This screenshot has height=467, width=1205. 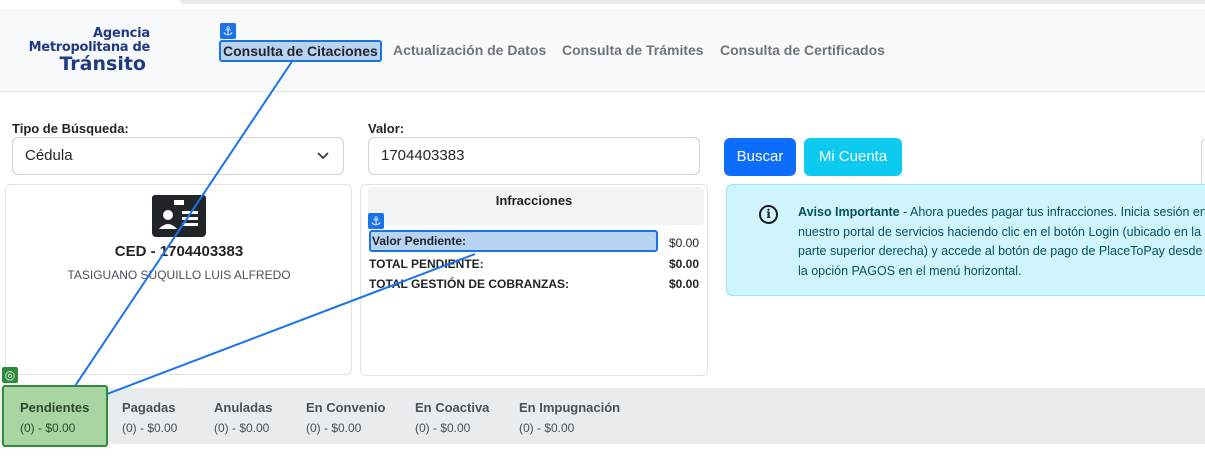 What do you see at coordinates (102, 64) in the screenshot?
I see `logo-line-3: Tránsito` at bounding box center [102, 64].